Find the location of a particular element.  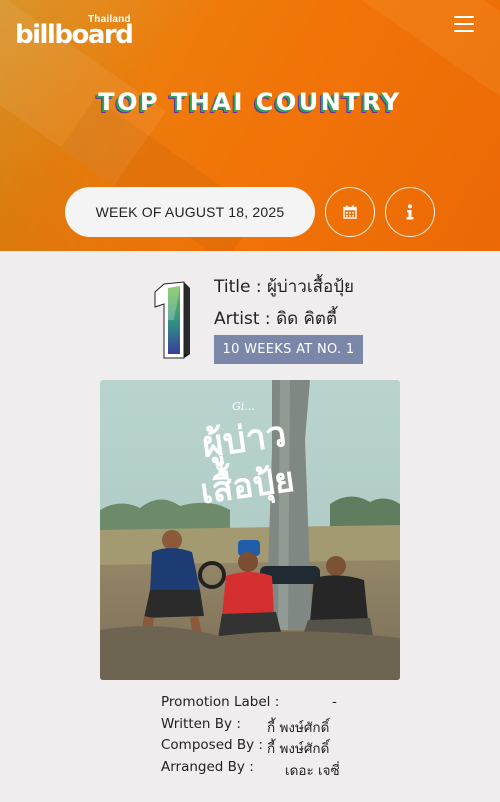

info-icon is located at coordinates (410, 212).